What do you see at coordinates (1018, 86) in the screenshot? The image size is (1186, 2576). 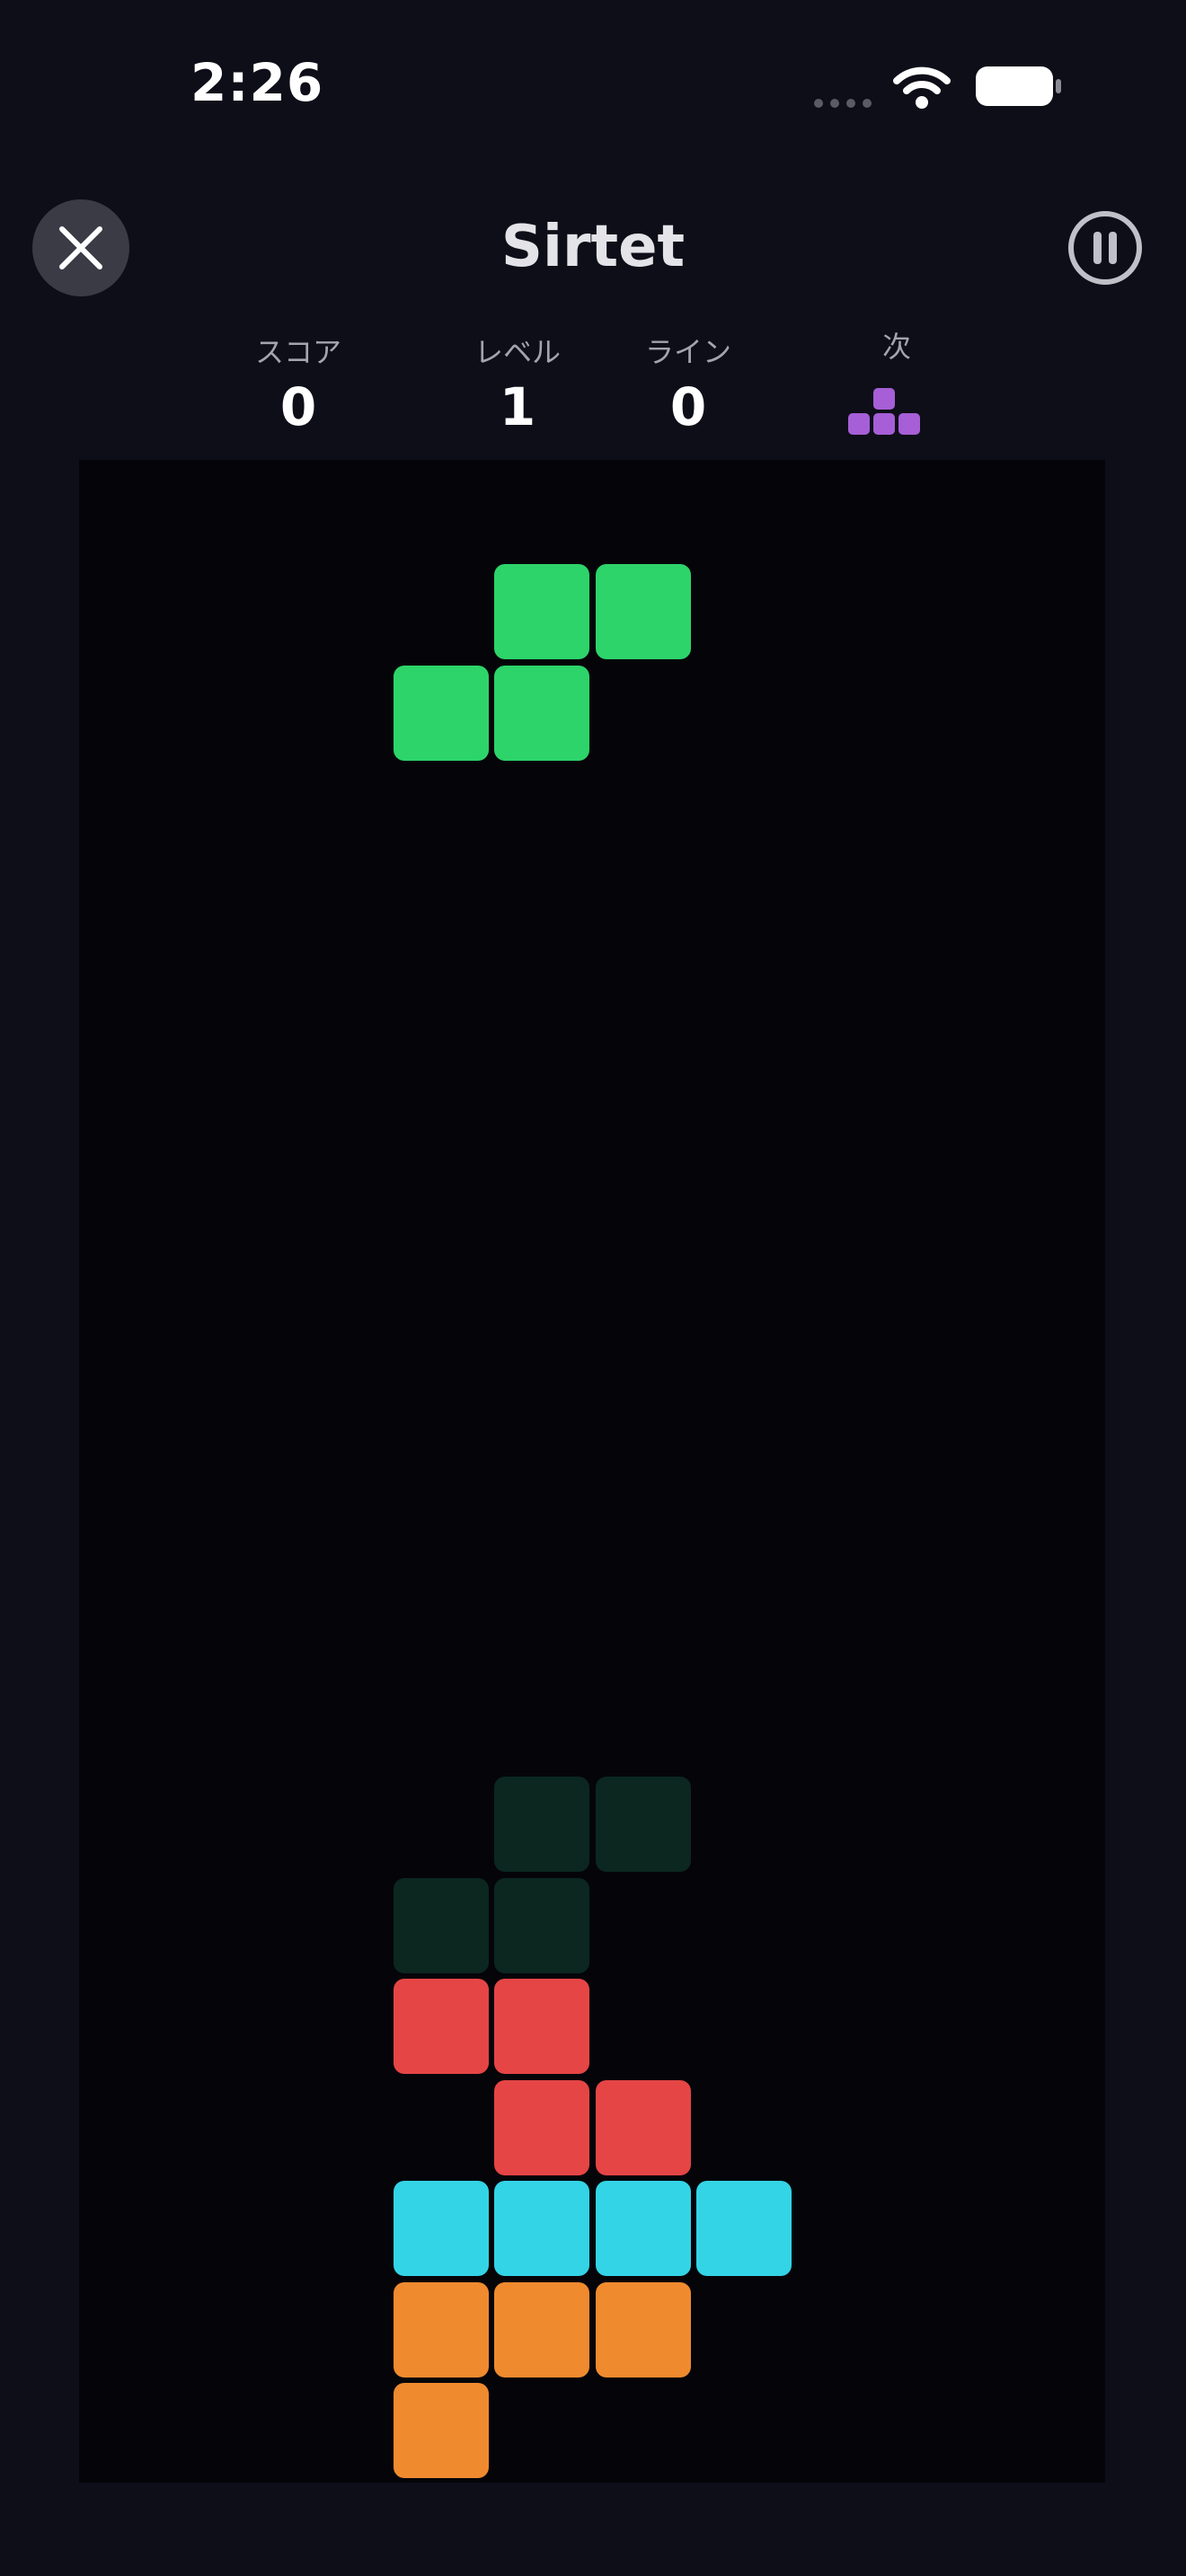 I see `battery-icon` at bounding box center [1018, 86].